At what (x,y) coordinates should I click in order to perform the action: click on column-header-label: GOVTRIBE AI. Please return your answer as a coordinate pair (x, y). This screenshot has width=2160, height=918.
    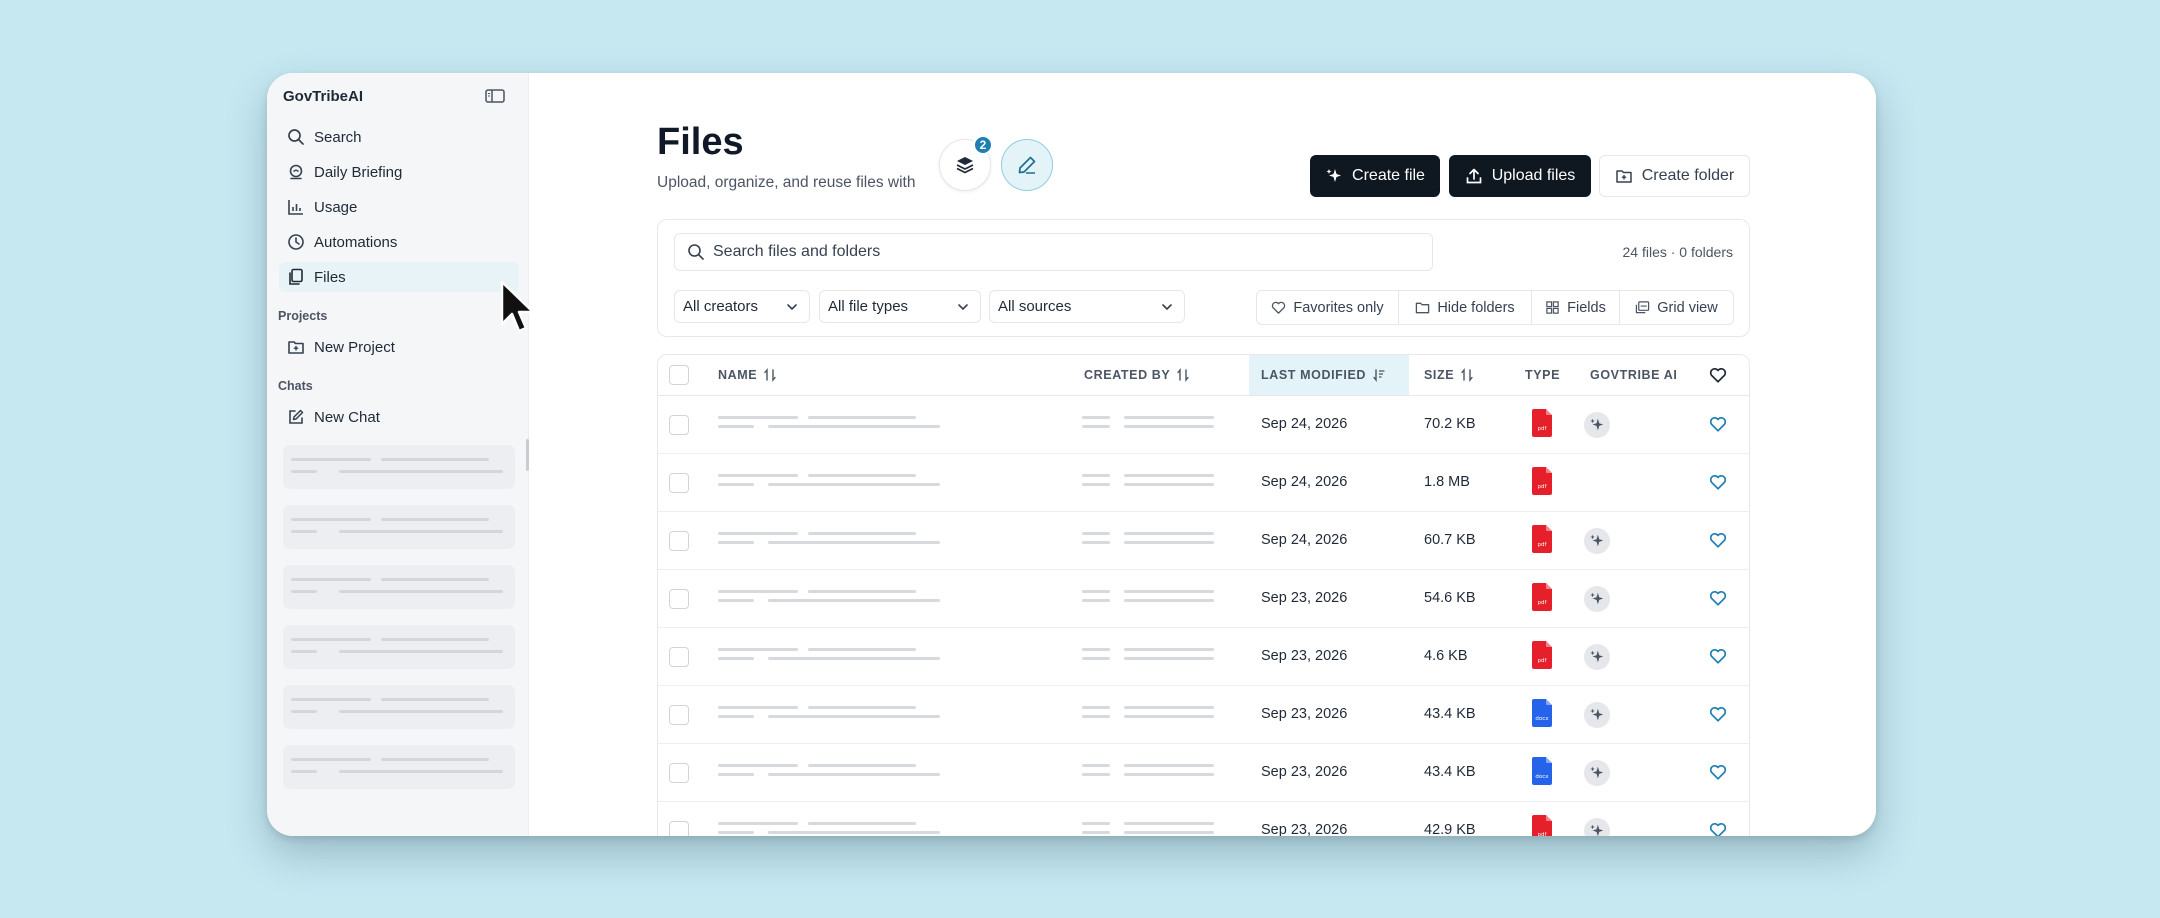
    Looking at the image, I should click on (1634, 375).